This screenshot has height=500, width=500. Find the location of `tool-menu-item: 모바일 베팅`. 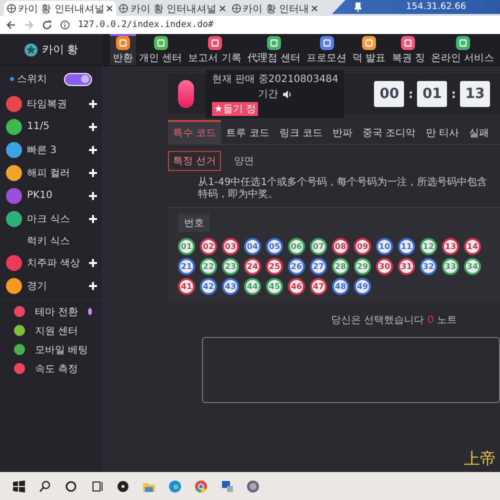

tool-menu-item: 모바일 베팅 is located at coordinates (51, 349).